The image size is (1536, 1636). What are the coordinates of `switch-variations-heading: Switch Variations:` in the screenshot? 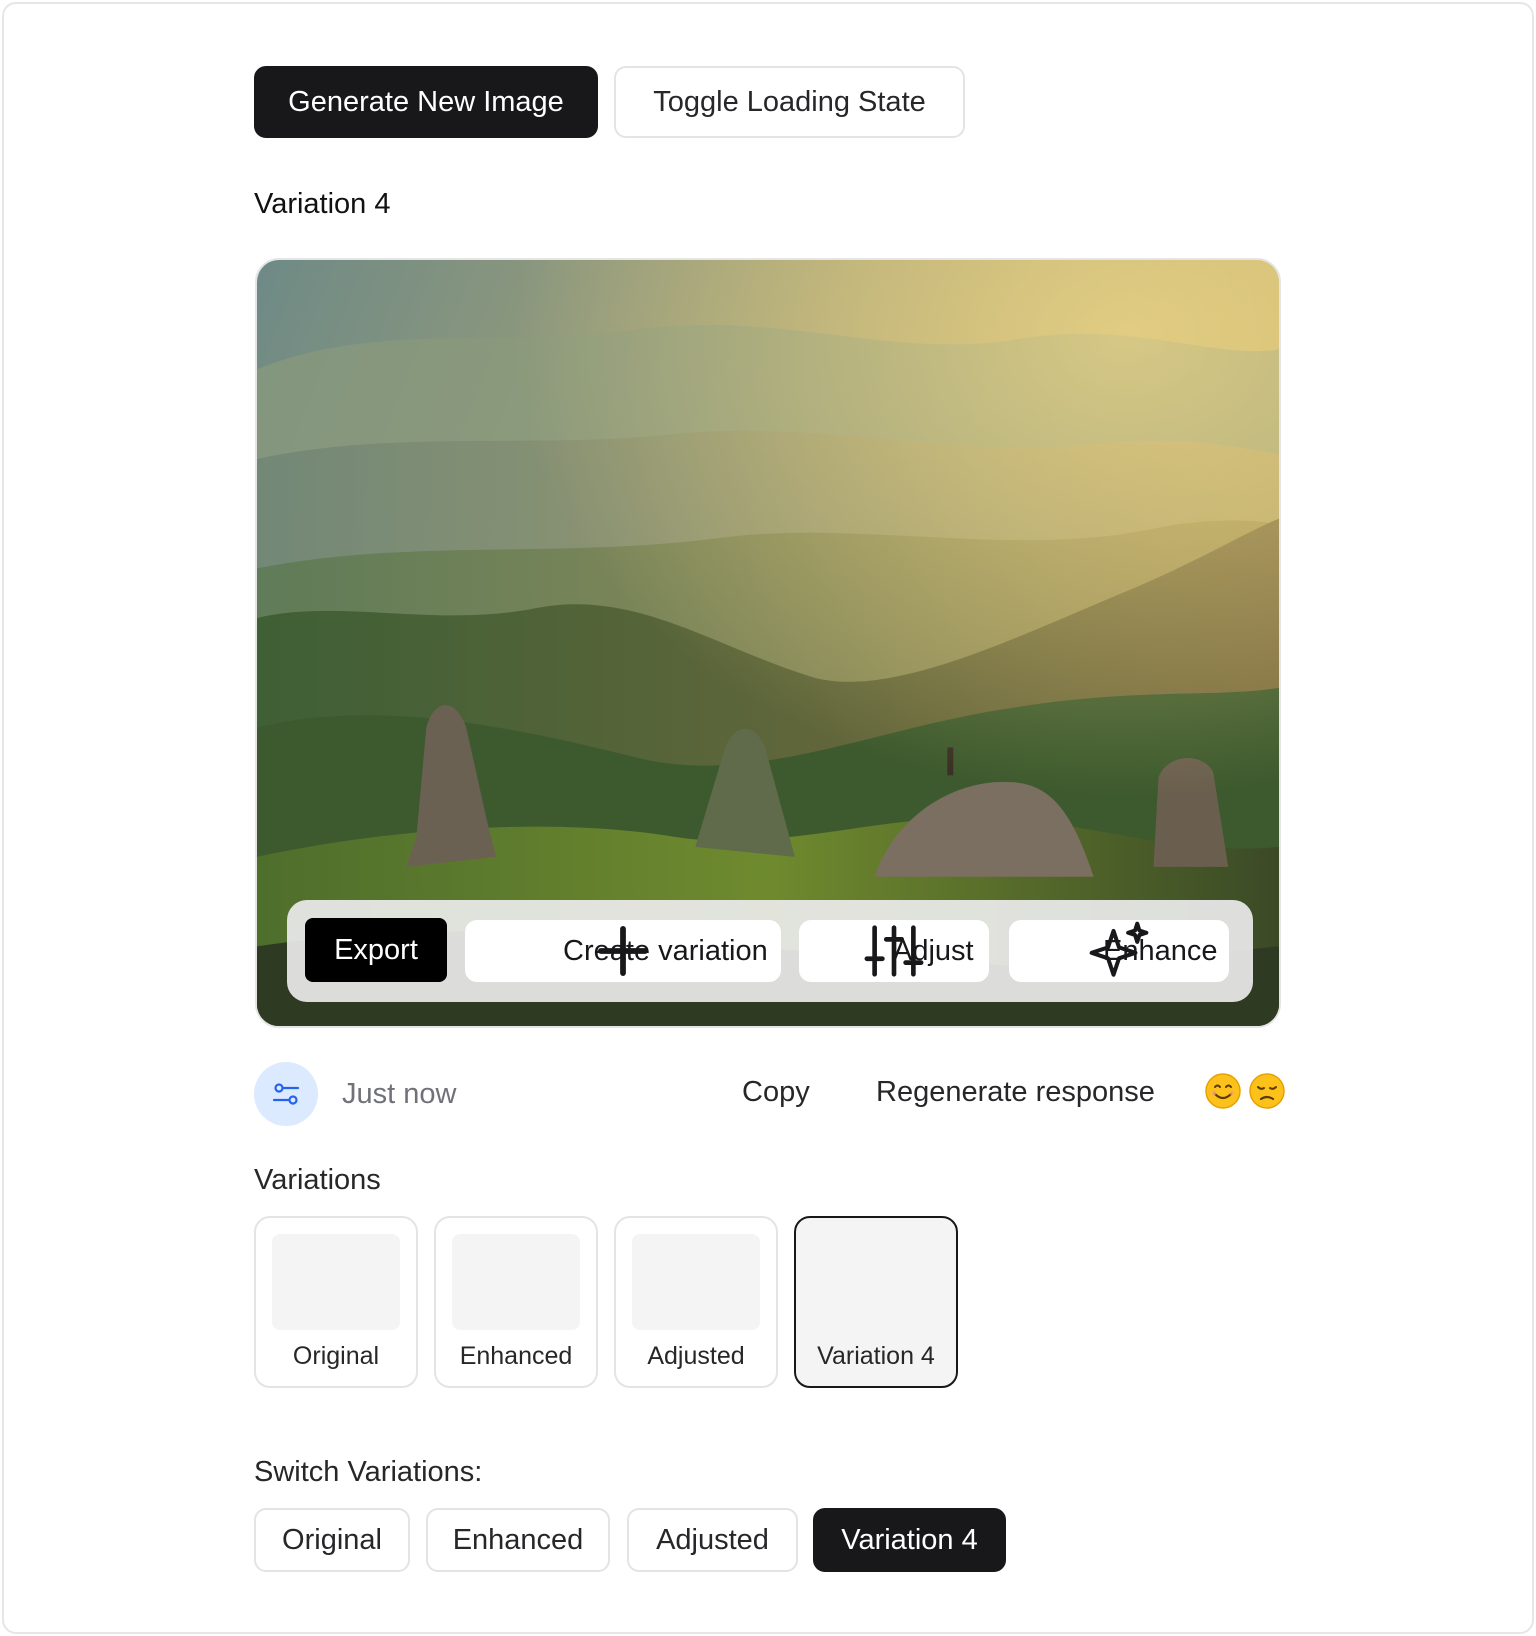 It's located at (368, 1472).